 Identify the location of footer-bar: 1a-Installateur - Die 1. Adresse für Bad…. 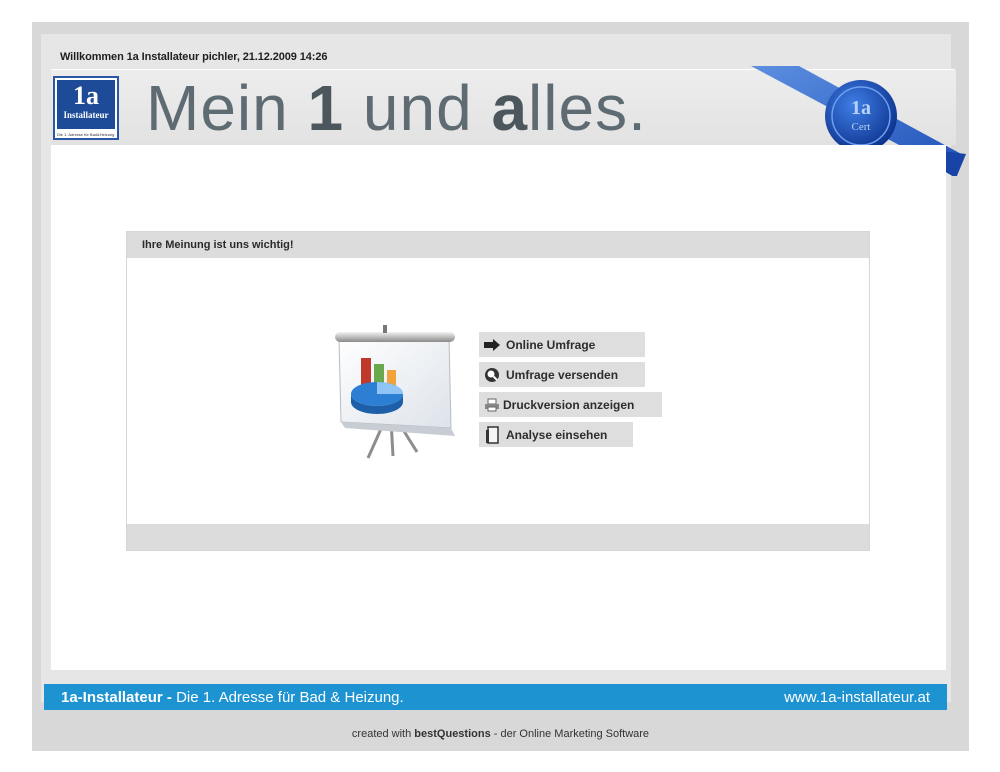
(495, 697).